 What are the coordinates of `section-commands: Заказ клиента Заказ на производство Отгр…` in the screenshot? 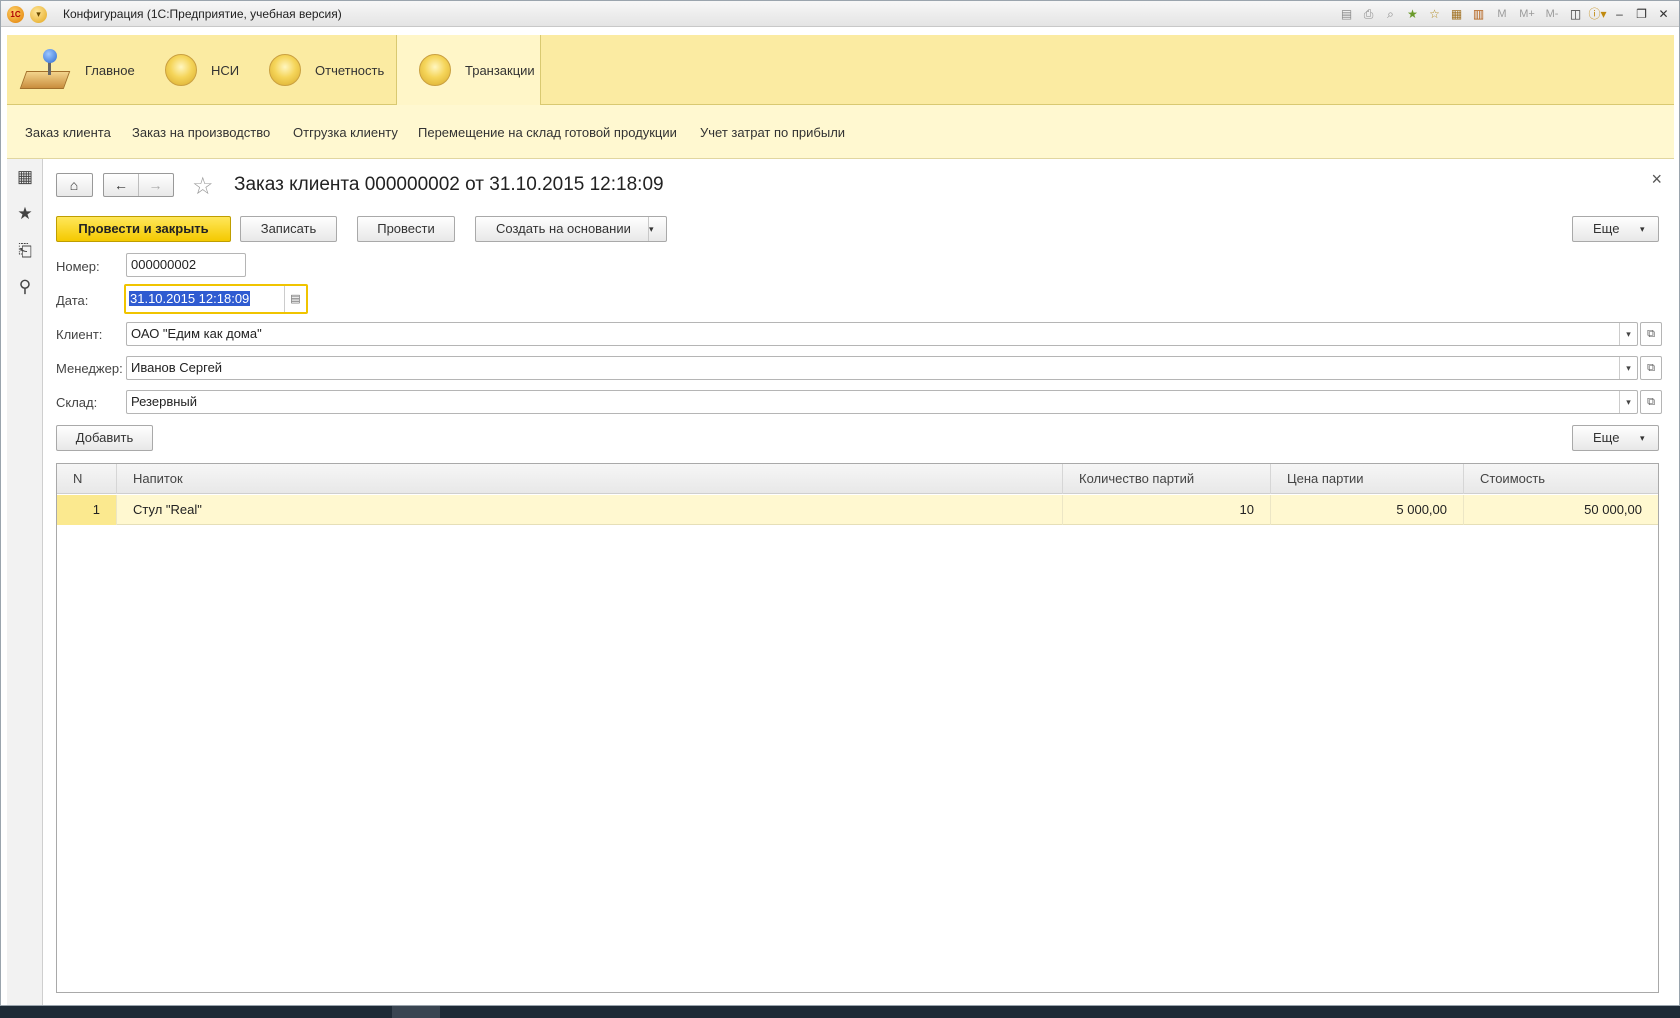 It's located at (840, 132).